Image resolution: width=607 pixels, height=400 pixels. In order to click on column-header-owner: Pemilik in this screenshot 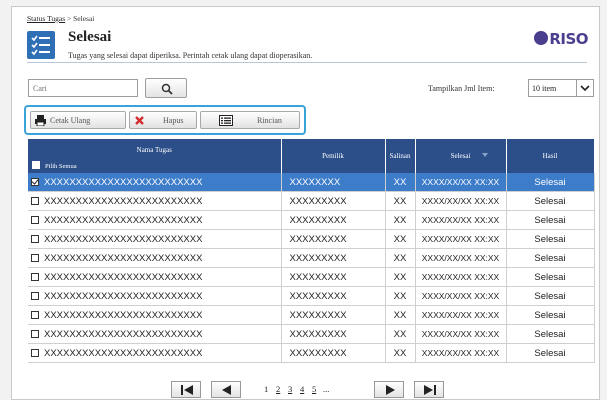, I will do `click(333, 156)`.